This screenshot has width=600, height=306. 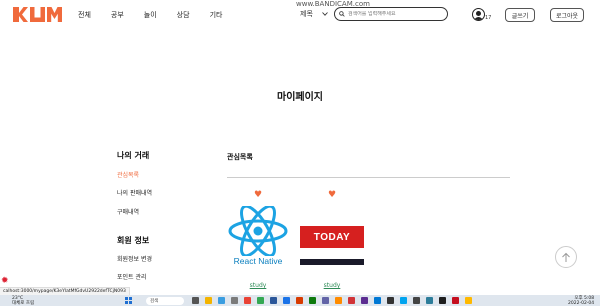 I want to click on windows-start-icon, so click(x=128, y=300).